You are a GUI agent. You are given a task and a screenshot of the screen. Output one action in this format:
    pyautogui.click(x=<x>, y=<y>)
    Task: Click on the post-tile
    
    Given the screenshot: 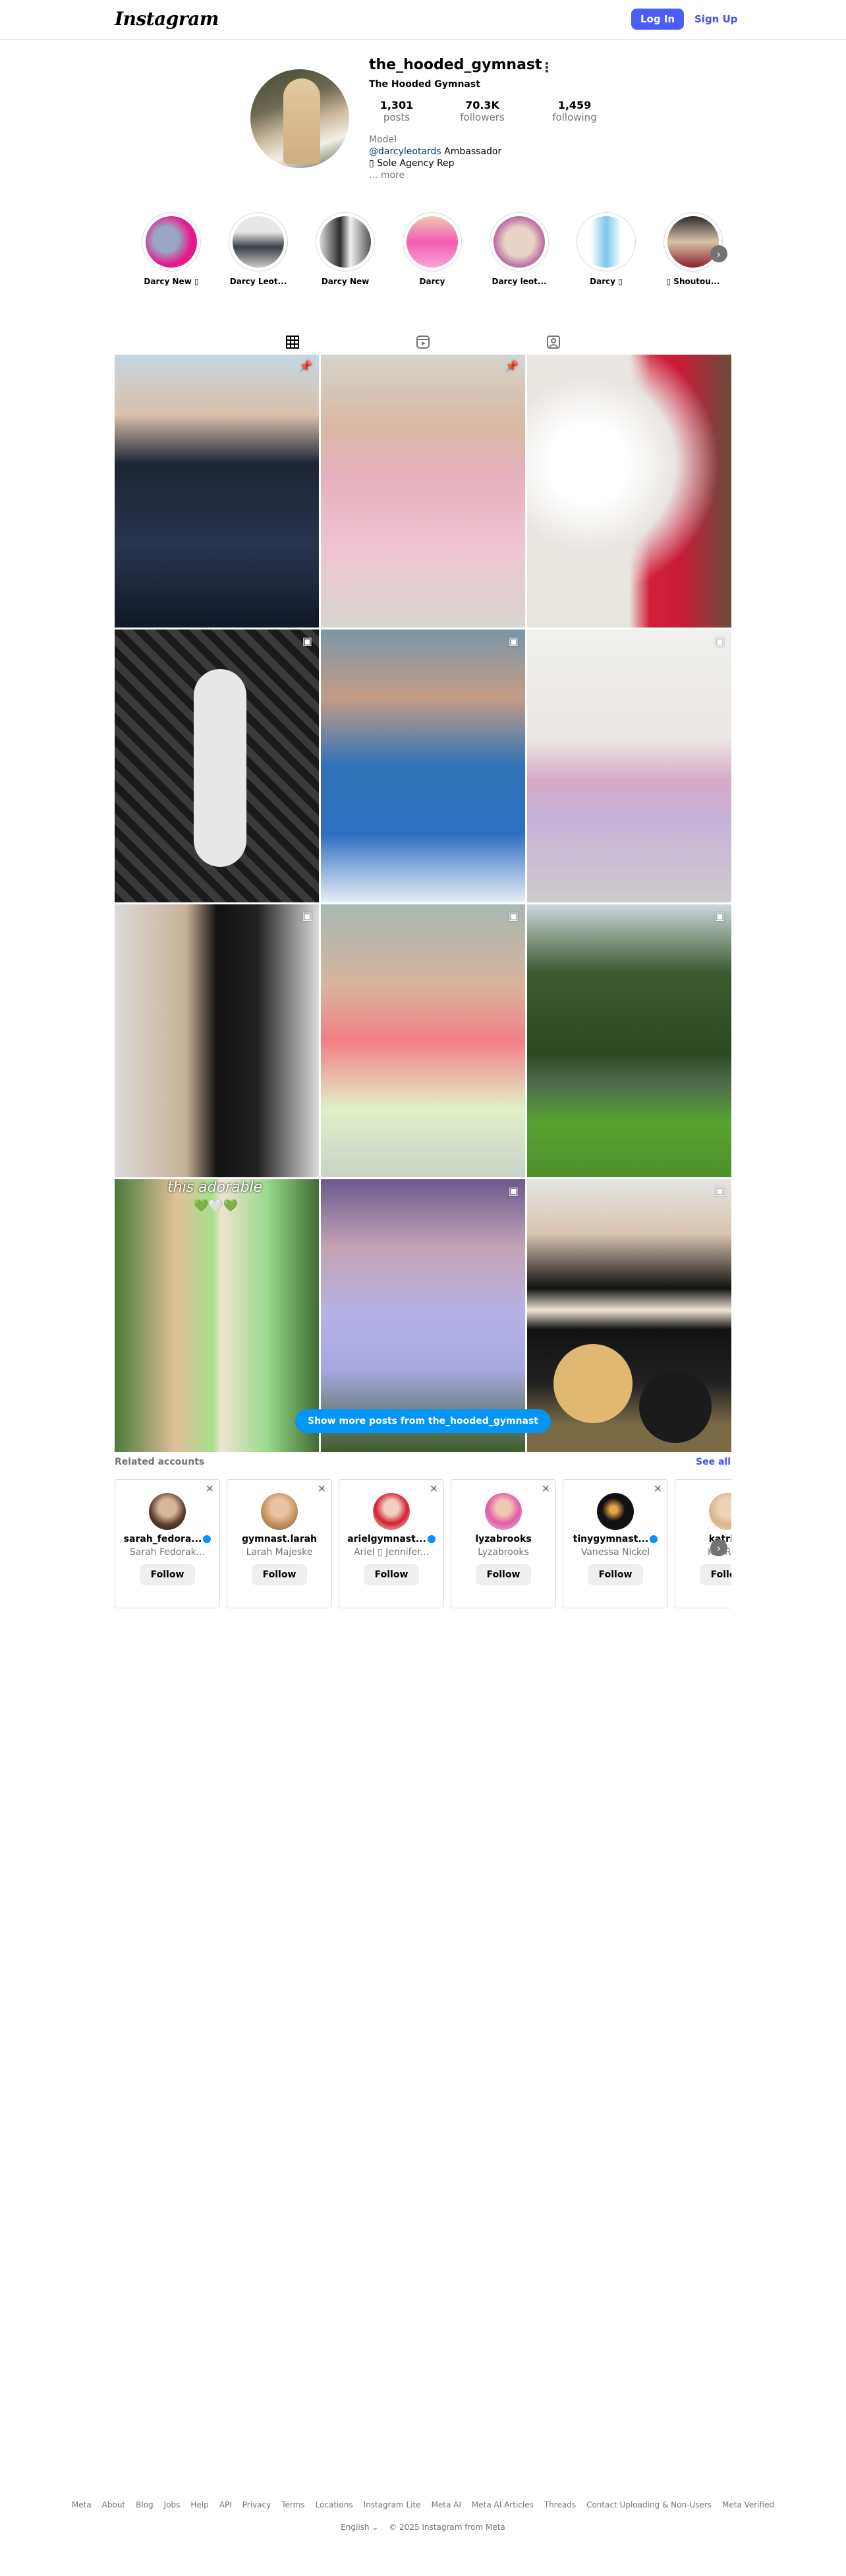 What is the action you would take?
    pyautogui.click(x=629, y=491)
    